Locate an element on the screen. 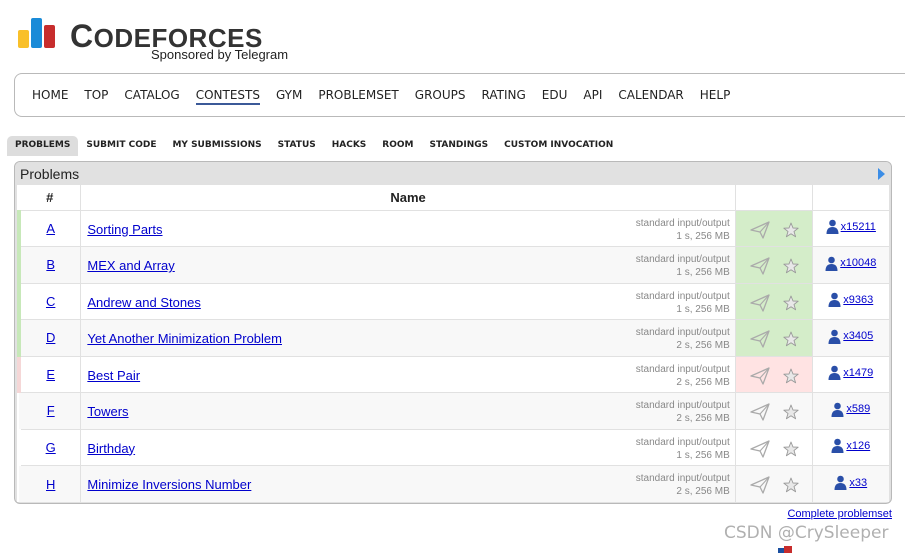  problem-id-link: G is located at coordinates (51, 447).